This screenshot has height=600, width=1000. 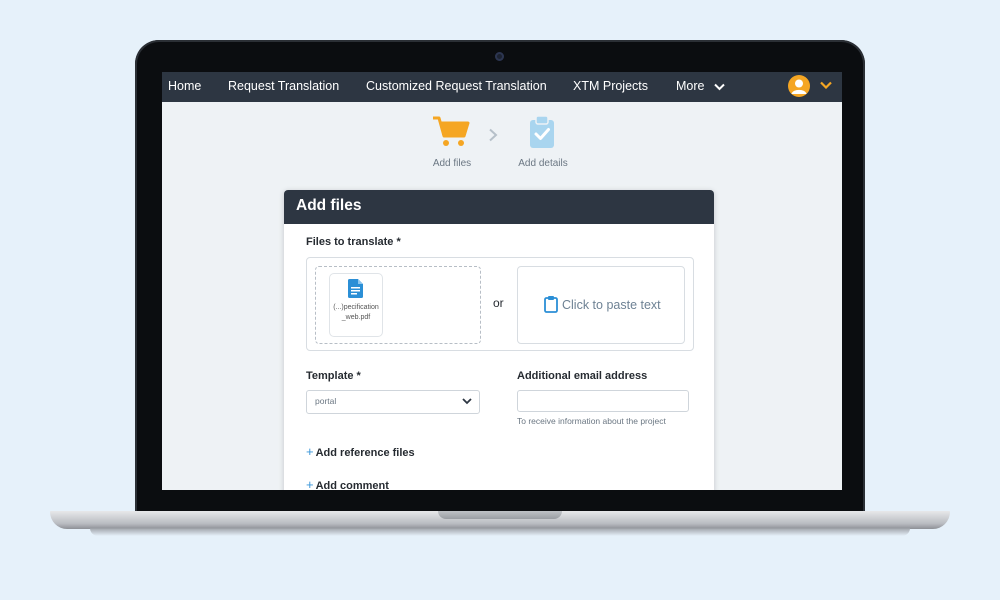 I want to click on user-icon, so click(x=799, y=86).